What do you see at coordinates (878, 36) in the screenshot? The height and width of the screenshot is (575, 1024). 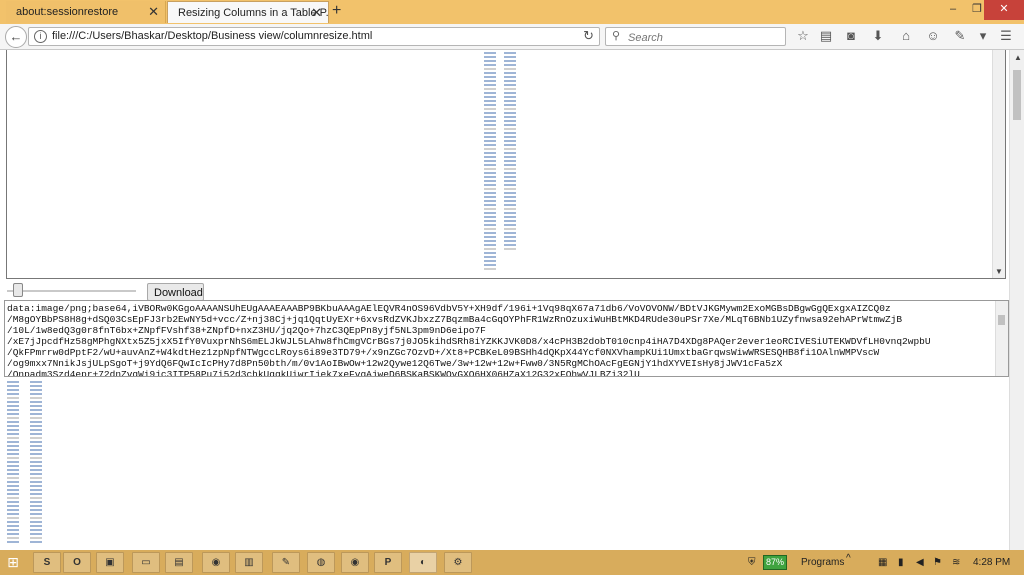 I see `download-icon: ⬇` at bounding box center [878, 36].